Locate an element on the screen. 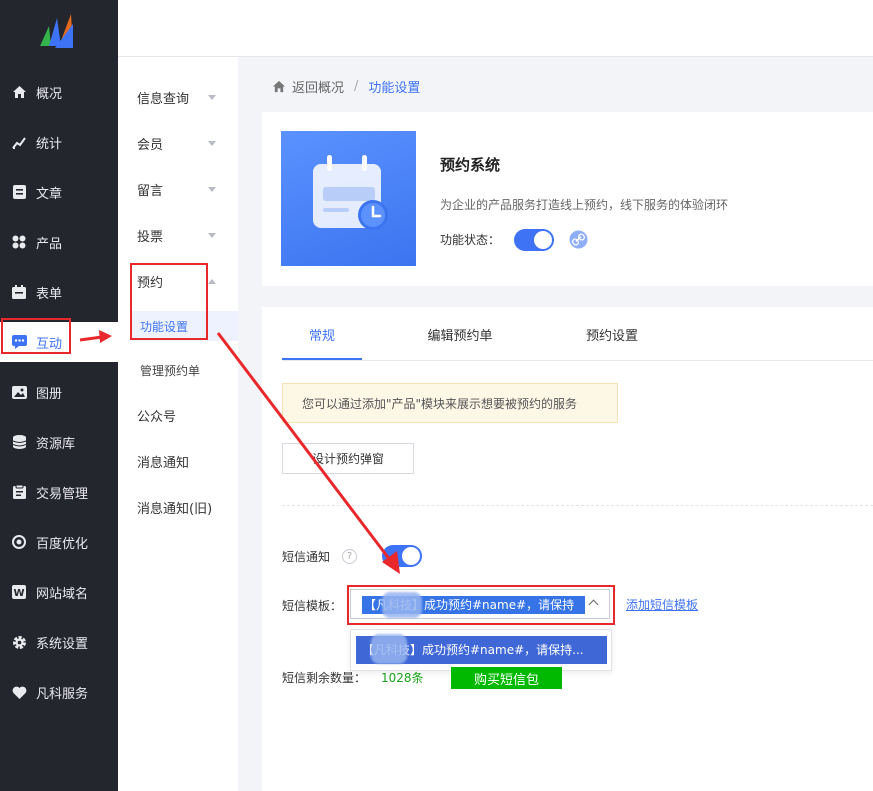  sms-template-label: 短信模板： is located at coordinates (312, 606).